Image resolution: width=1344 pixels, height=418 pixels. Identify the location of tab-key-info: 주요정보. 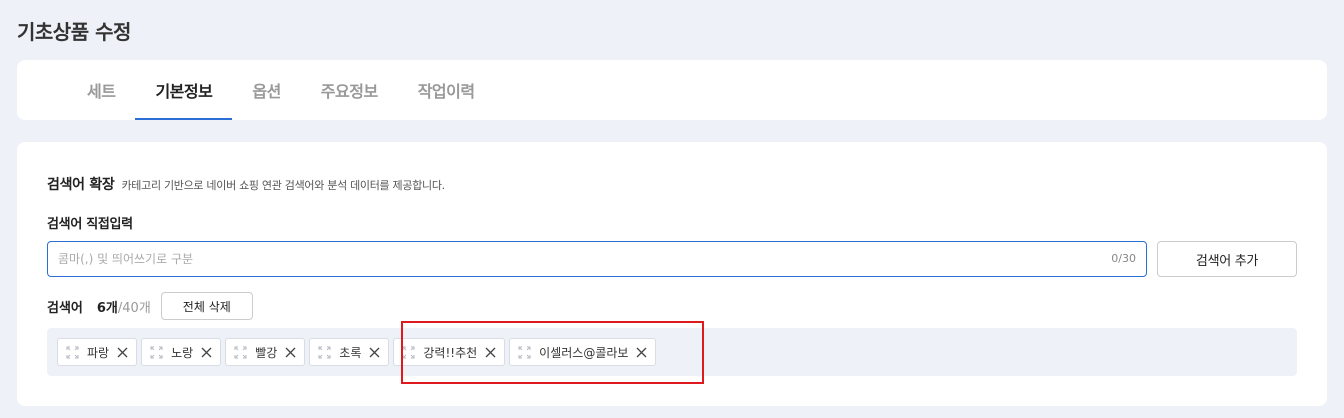
(349, 90).